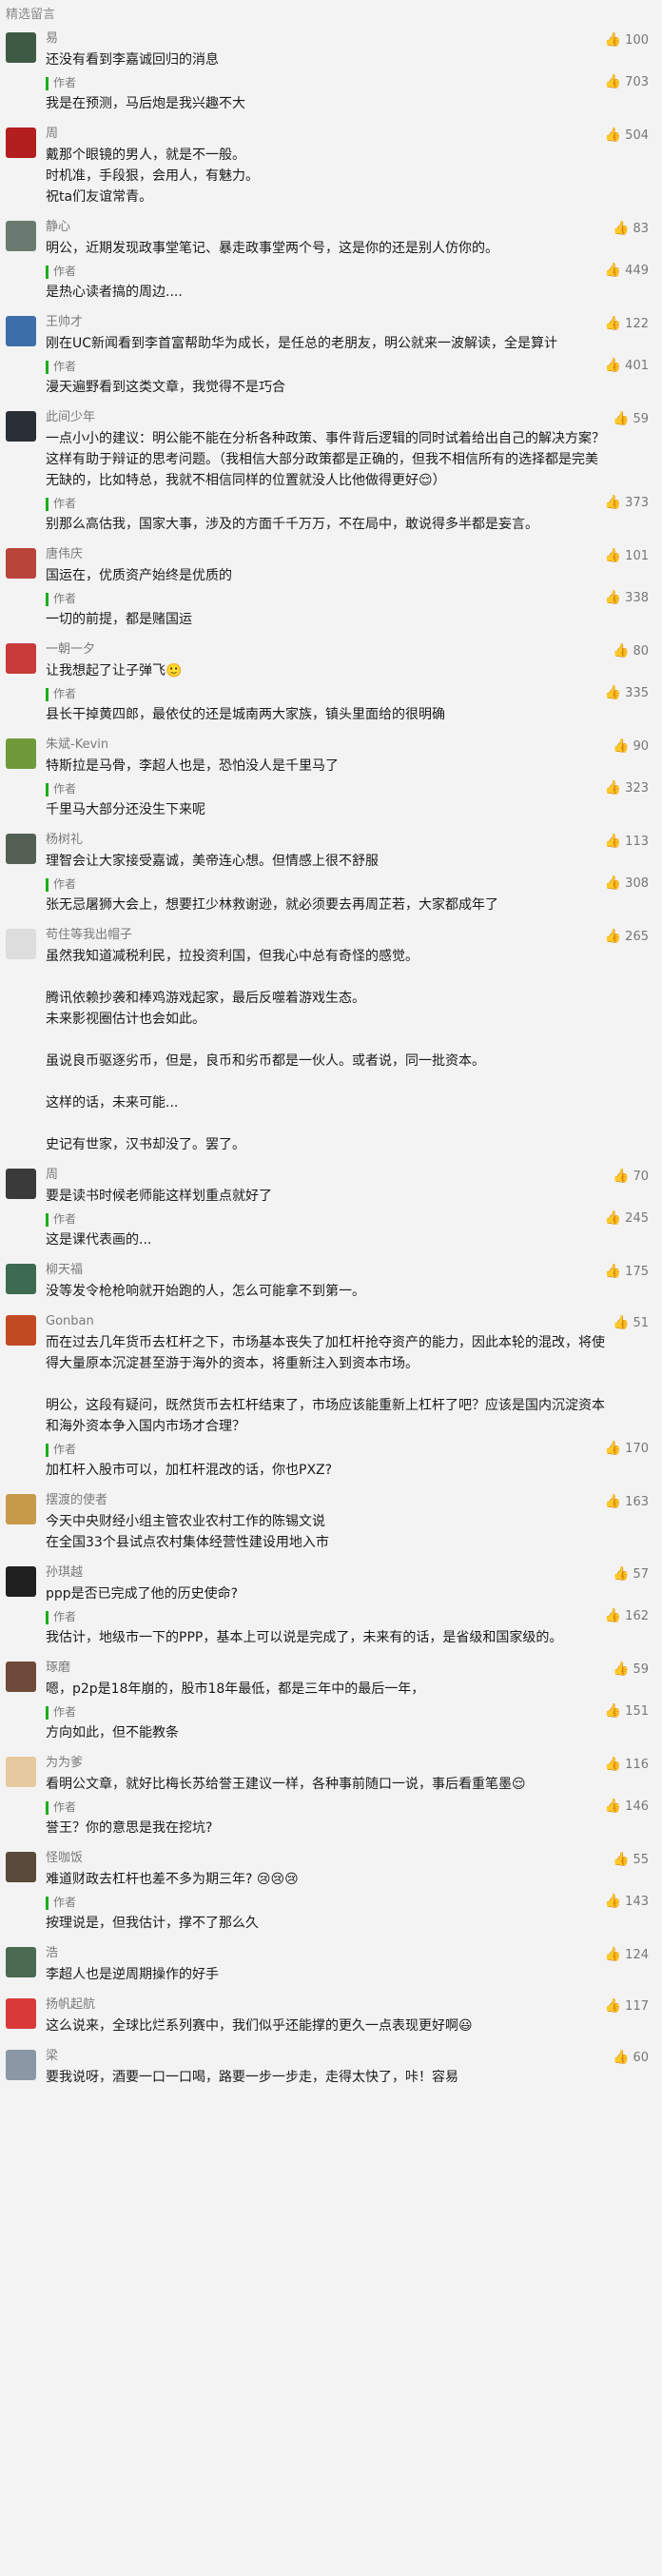 This screenshot has height=2576, width=662. Describe the element at coordinates (627, 692) in the screenshot. I see `reply-like-button: 👍 335` at that location.